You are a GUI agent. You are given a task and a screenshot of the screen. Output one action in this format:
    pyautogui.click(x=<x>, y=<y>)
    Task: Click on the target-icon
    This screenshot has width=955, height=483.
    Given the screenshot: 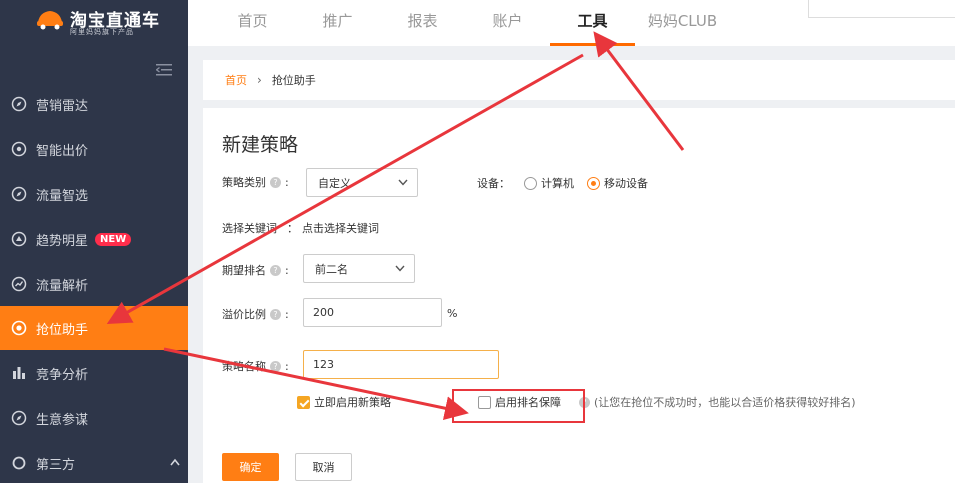 What is the action you would take?
    pyautogui.click(x=19, y=149)
    